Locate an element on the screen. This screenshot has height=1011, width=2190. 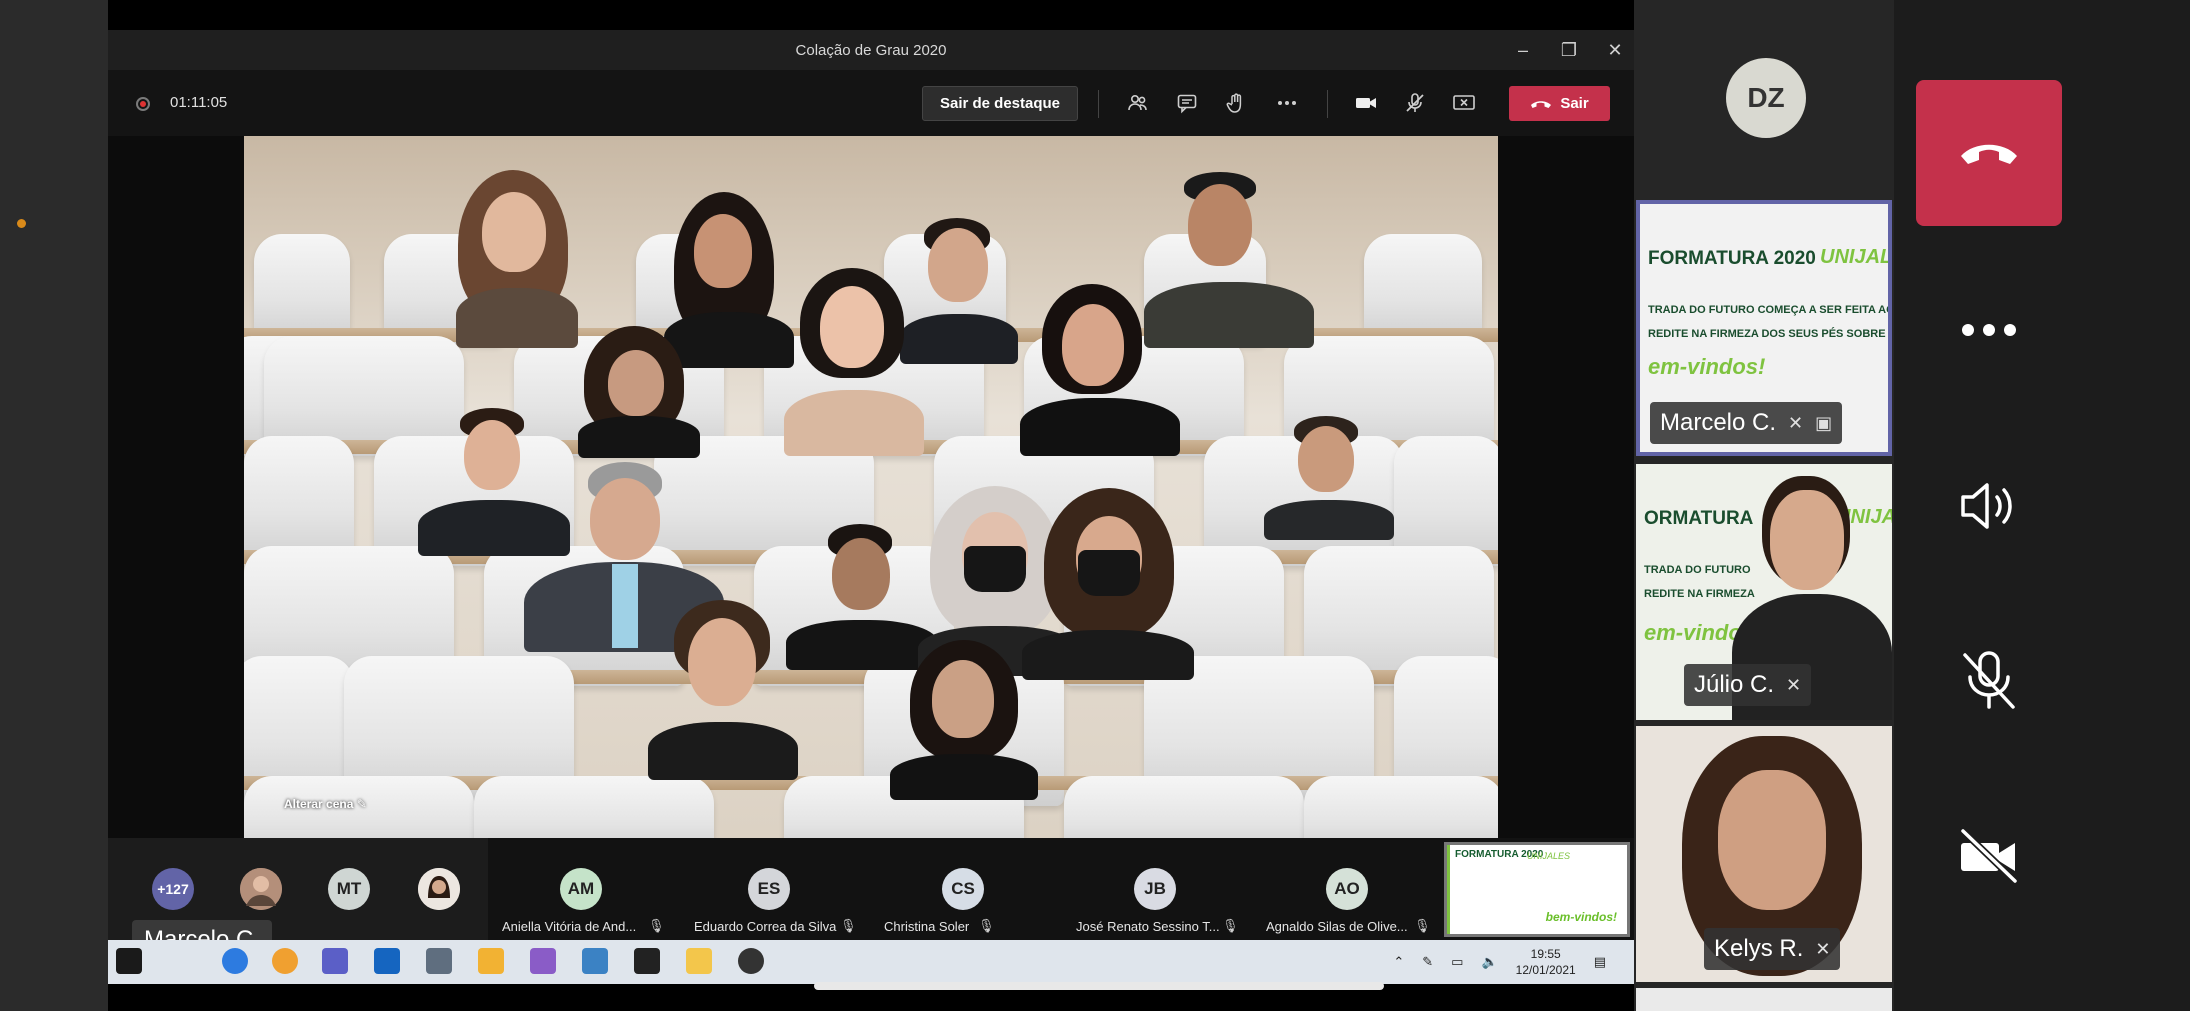
network-icon: ▭ is located at coordinates (1457, 962).